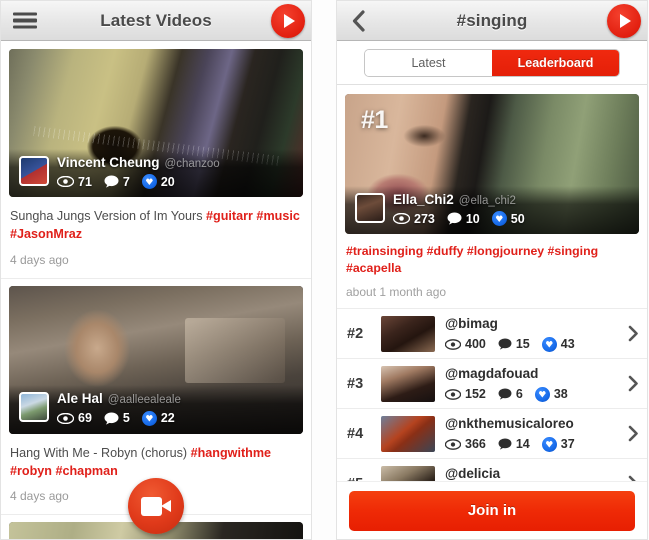 The image size is (649, 540). I want to click on likes-count: 20, so click(167, 181).